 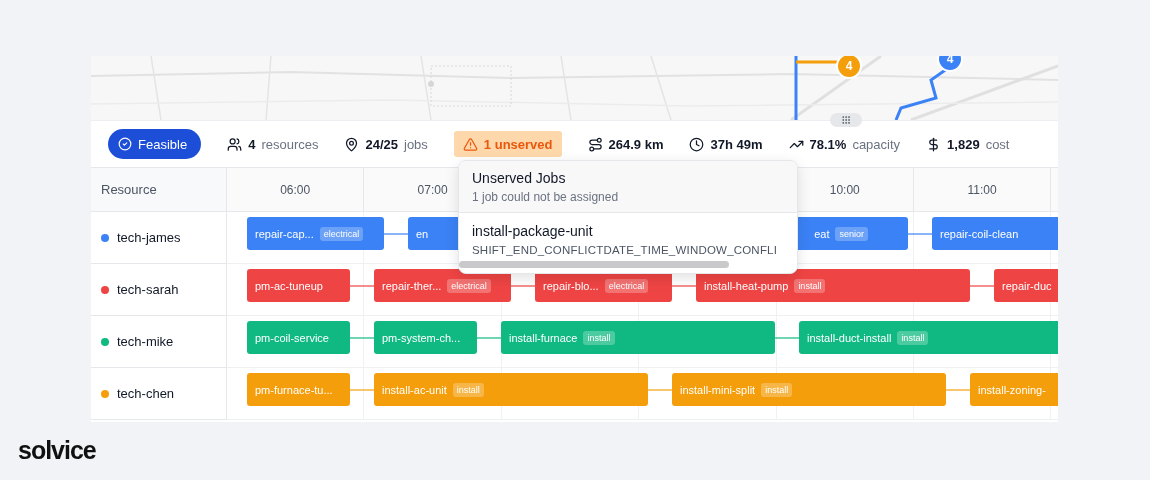 I want to click on stat-label: resources, so click(x=290, y=144).